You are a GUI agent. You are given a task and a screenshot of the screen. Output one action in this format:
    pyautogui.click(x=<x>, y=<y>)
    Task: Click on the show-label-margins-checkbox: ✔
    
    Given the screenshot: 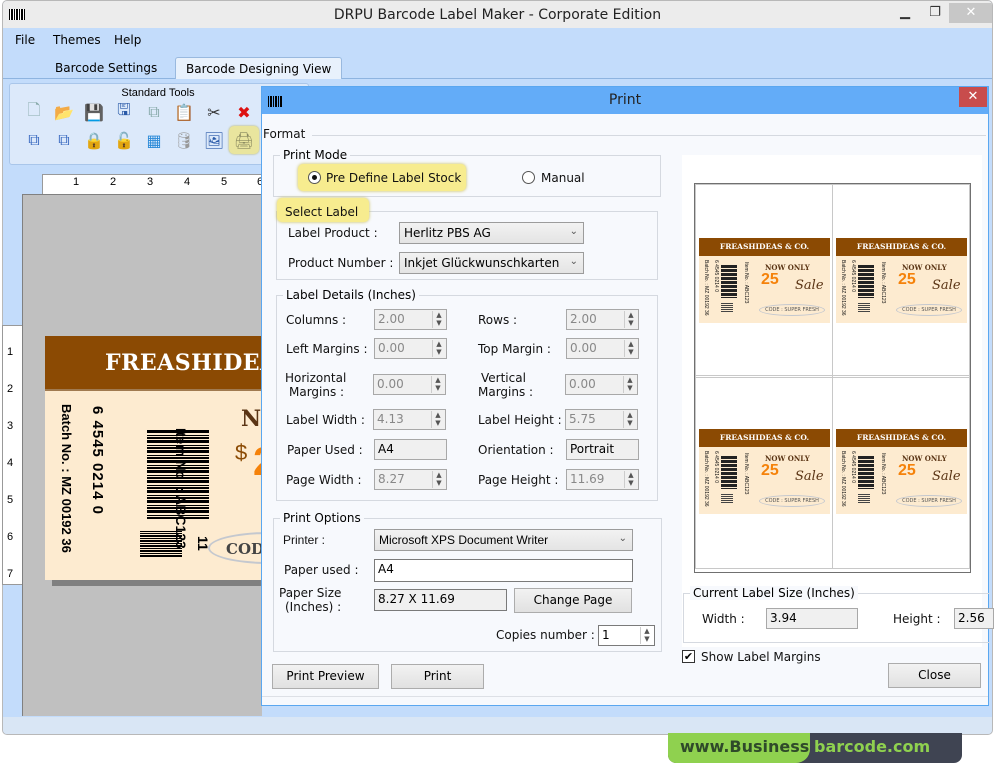 What is the action you would take?
    pyautogui.click(x=688, y=656)
    